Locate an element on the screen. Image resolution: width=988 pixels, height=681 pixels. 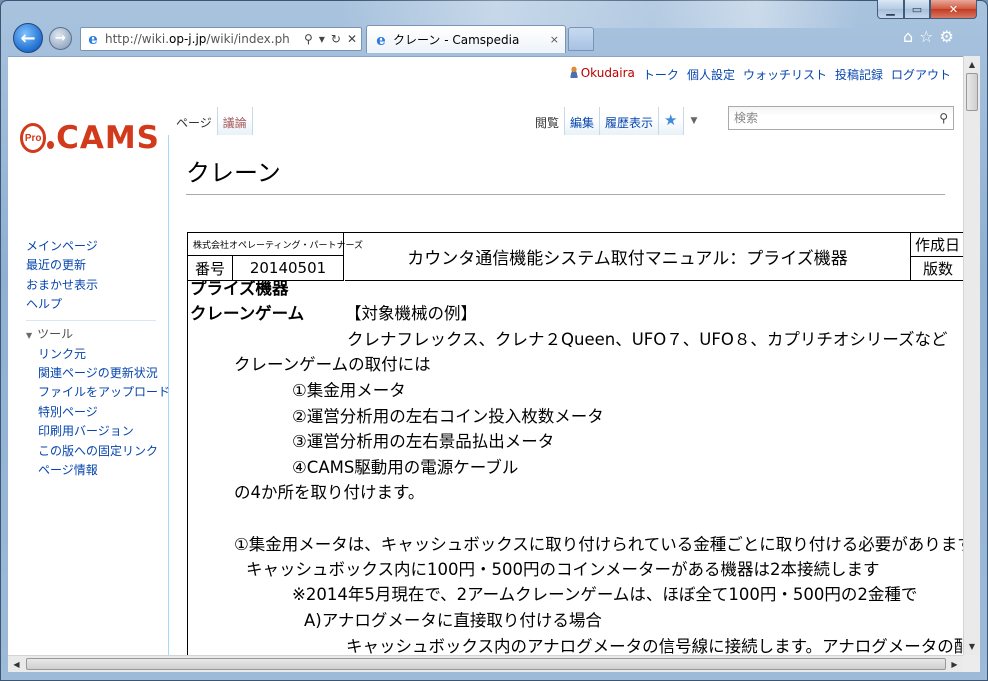
horizontal-scrollbar: ◀ ▶ is located at coordinates (485, 663).